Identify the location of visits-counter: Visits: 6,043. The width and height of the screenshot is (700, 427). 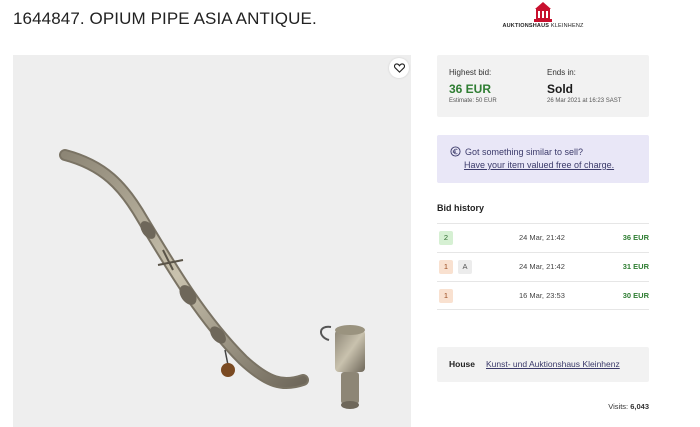
(628, 406).